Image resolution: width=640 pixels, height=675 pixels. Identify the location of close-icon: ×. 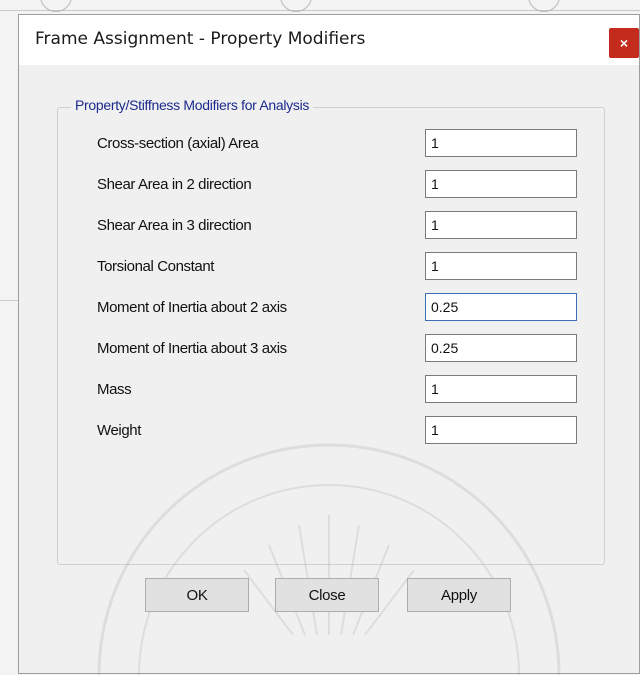
(624, 43).